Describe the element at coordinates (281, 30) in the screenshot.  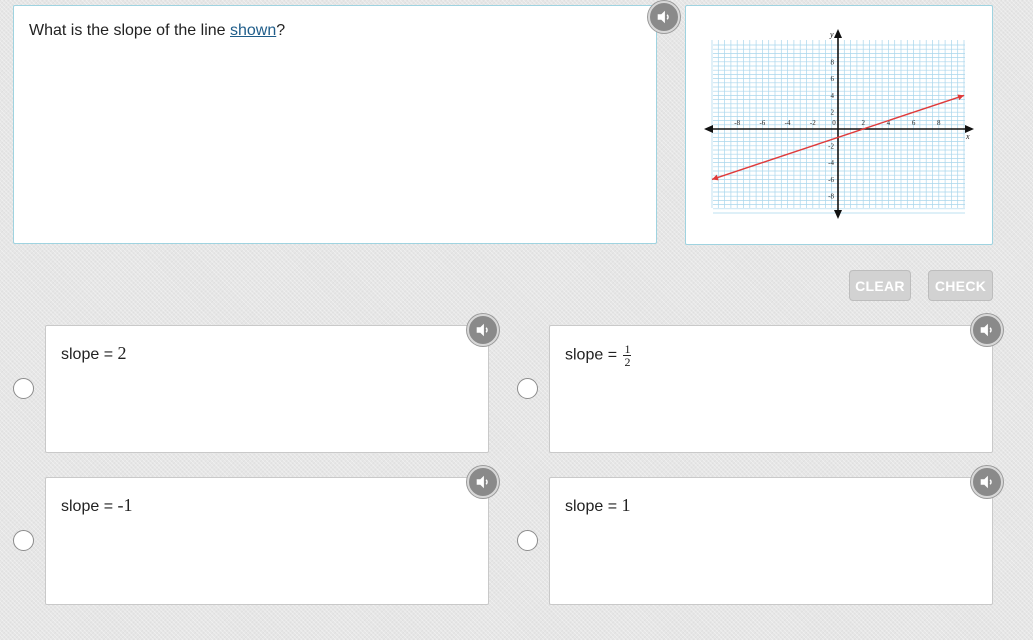
I see `question-punct: ?` at that location.